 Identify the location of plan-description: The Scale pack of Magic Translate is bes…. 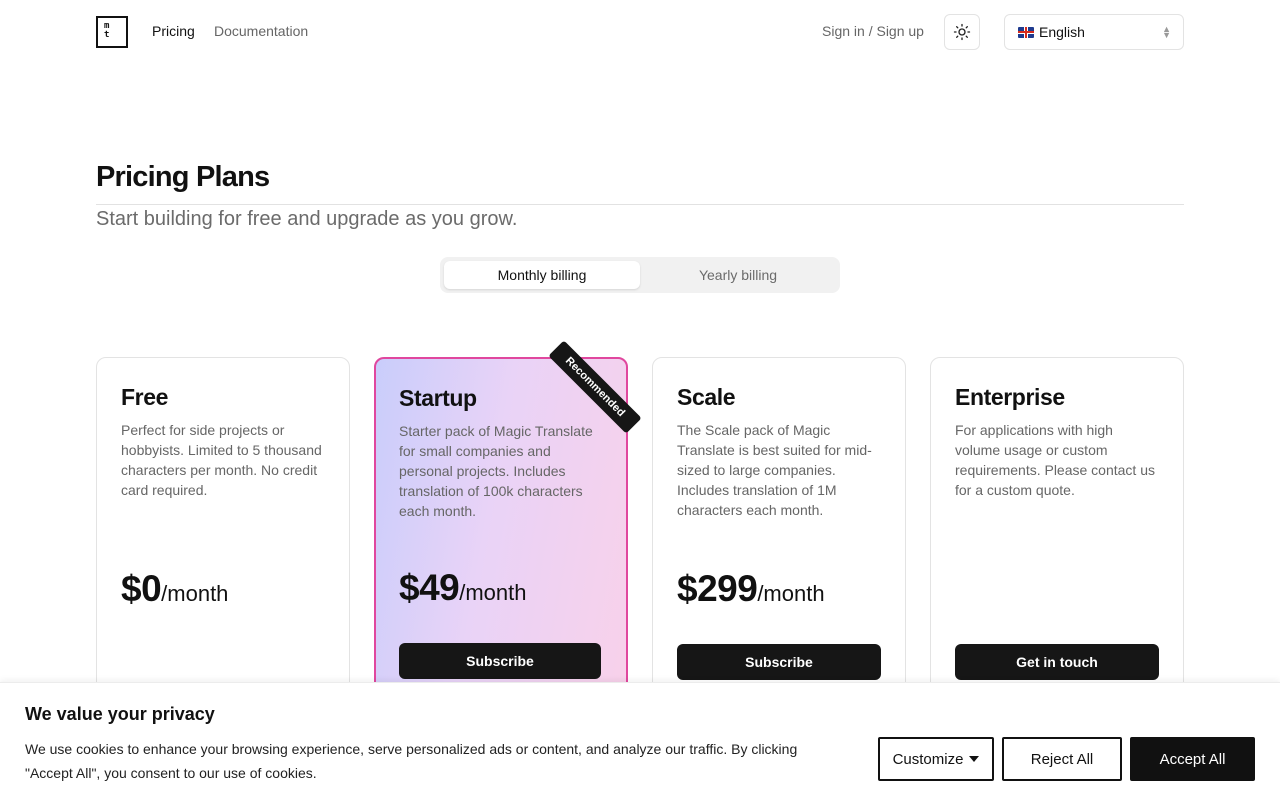
(774, 470).